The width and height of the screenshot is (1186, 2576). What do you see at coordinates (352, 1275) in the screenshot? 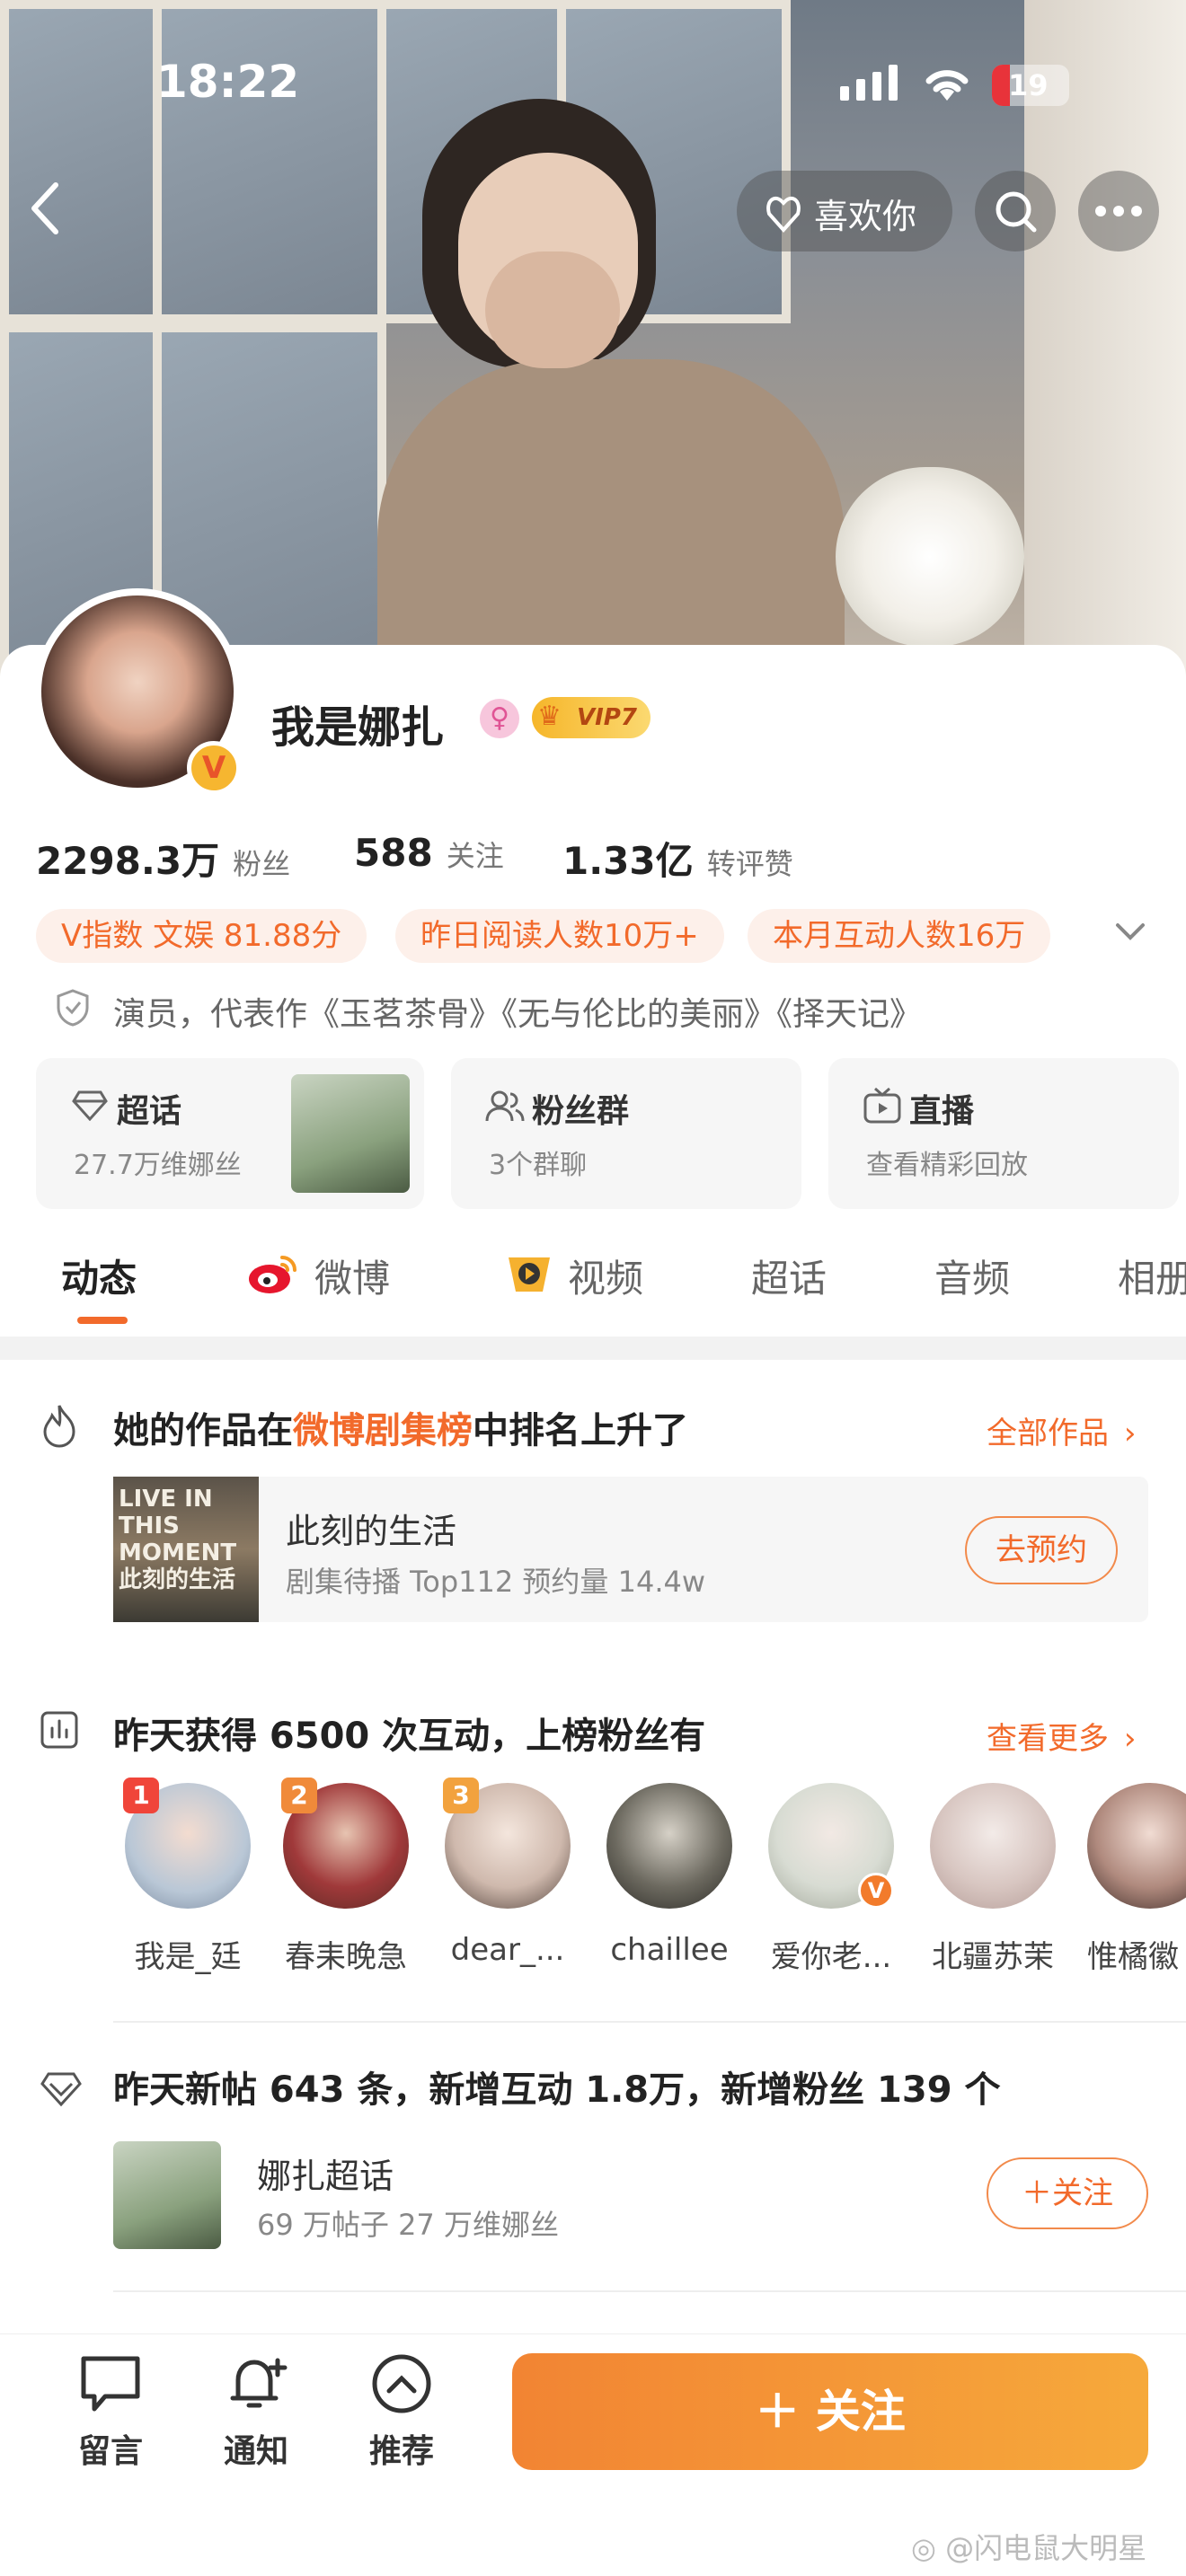
I see `tab-weibo: 微博` at bounding box center [352, 1275].